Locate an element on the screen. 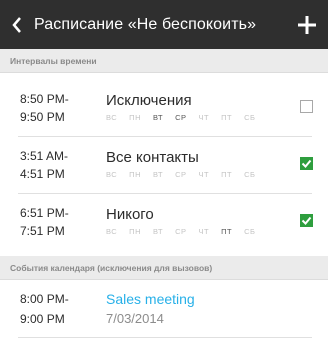 Image resolution: width=328 pixels, height=354 pixels. time-start: 3:51 AM- is located at coordinates (44, 156).